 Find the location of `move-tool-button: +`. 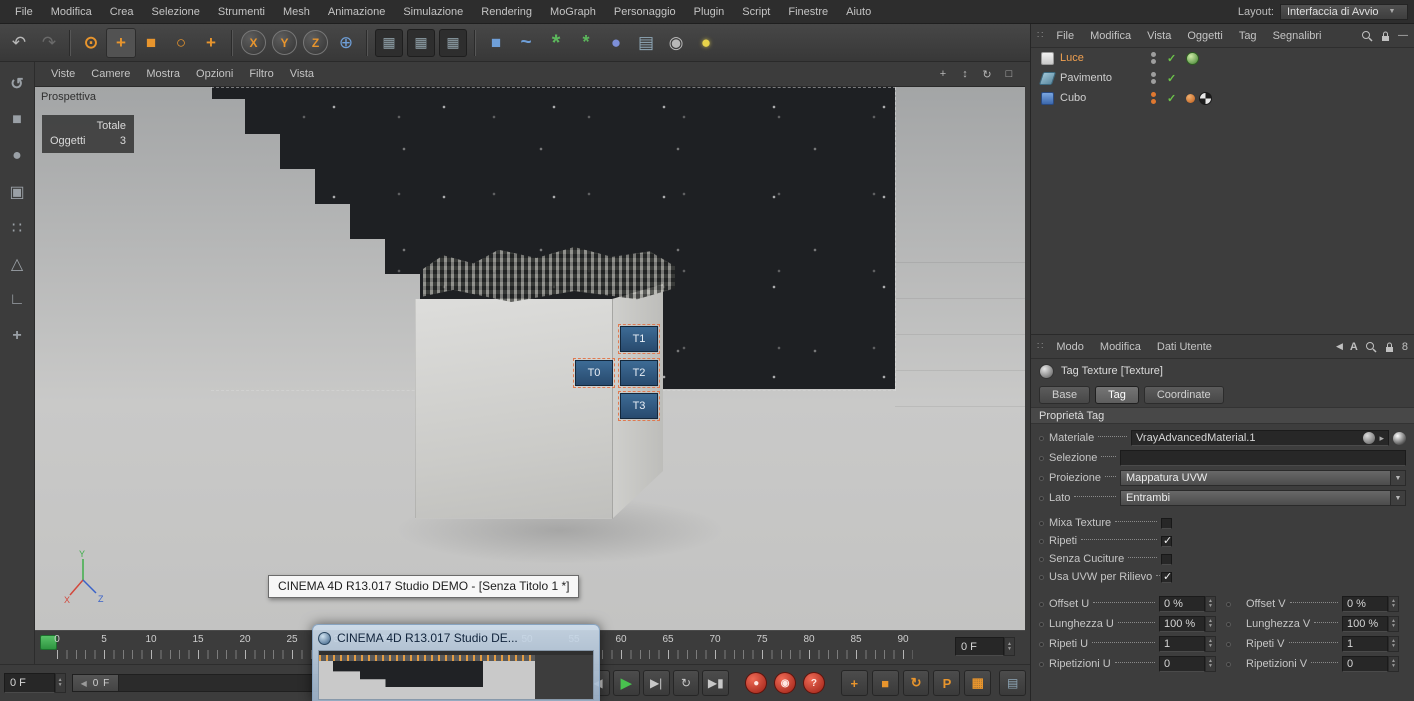

move-tool-button: + is located at coordinates (121, 42).